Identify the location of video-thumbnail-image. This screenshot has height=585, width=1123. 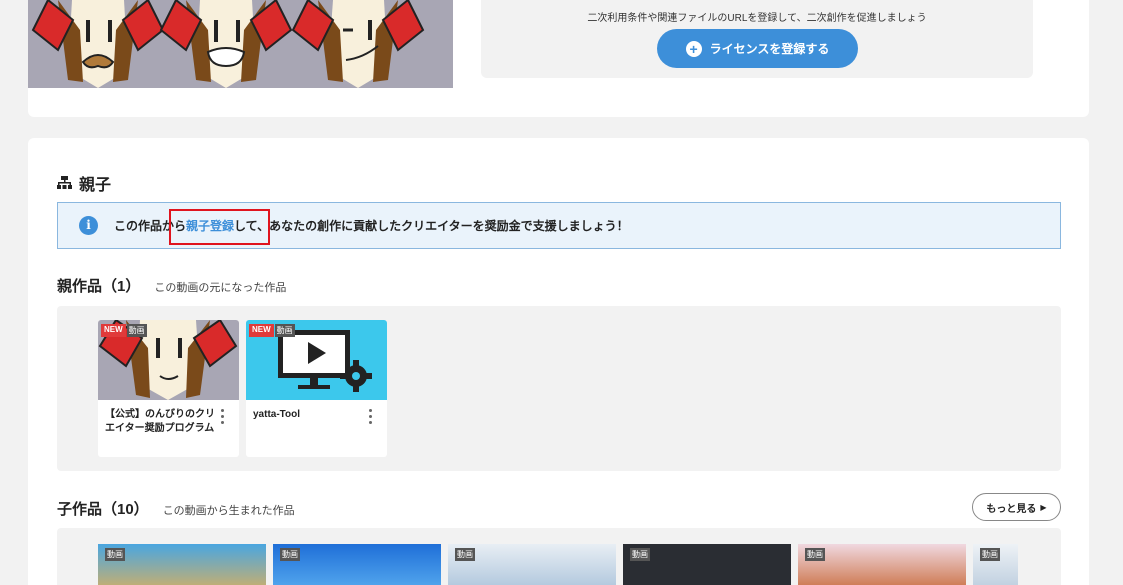
(240, 44).